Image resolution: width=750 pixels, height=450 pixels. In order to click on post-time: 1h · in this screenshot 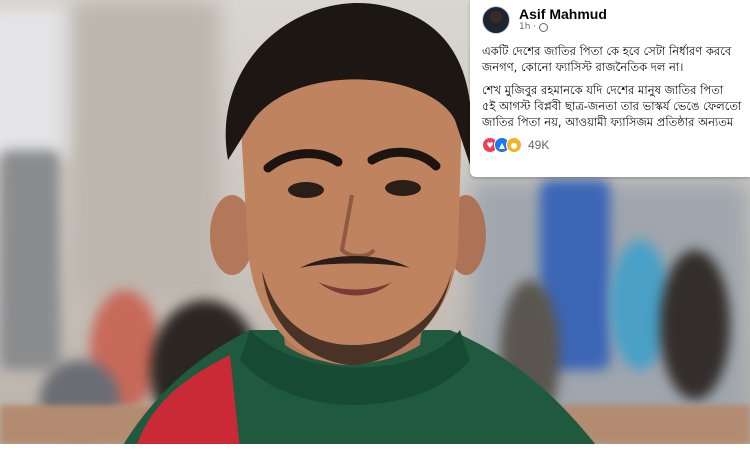, I will do `click(527, 27)`.